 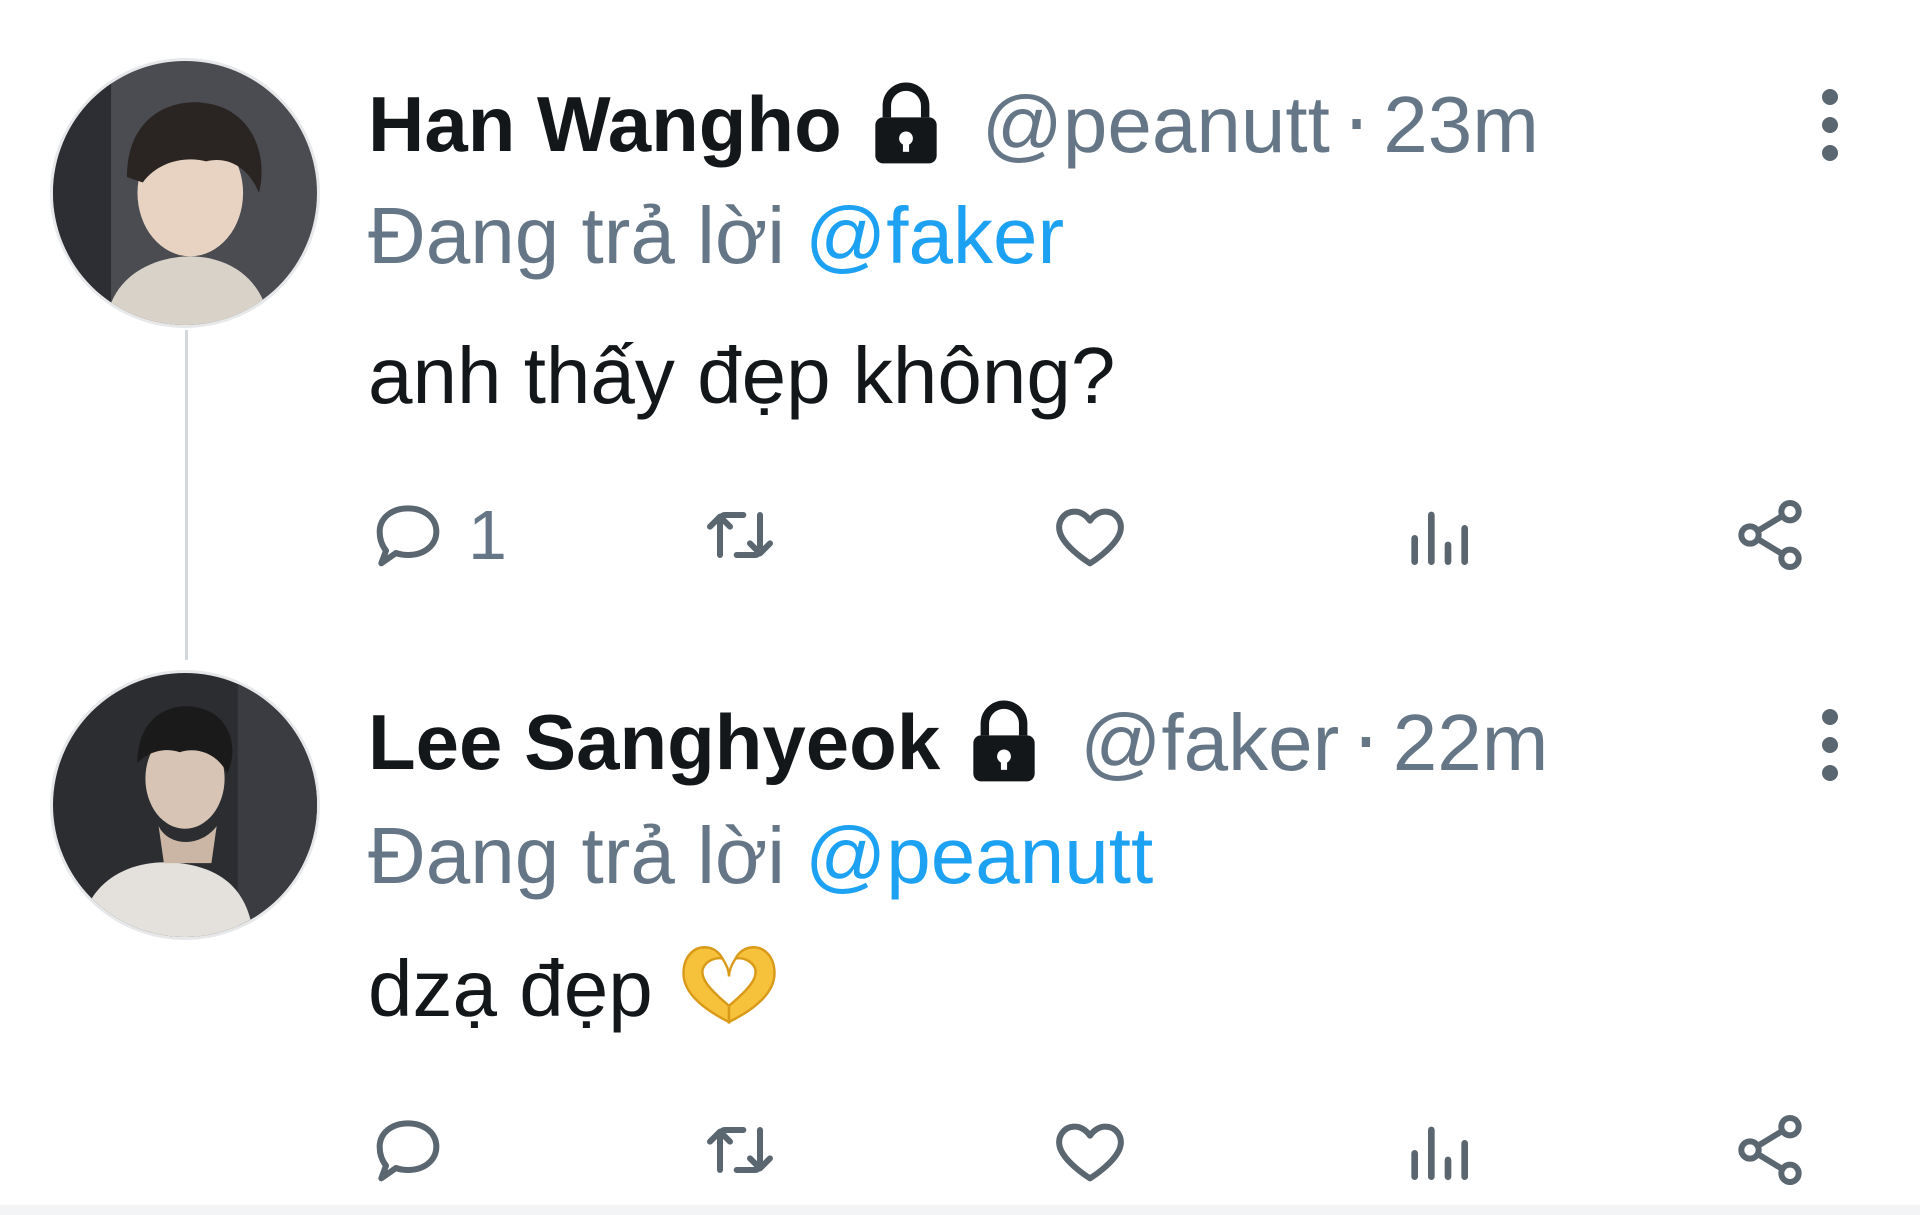 I want to click on author-handle: @peanutt, so click(x=1156, y=125).